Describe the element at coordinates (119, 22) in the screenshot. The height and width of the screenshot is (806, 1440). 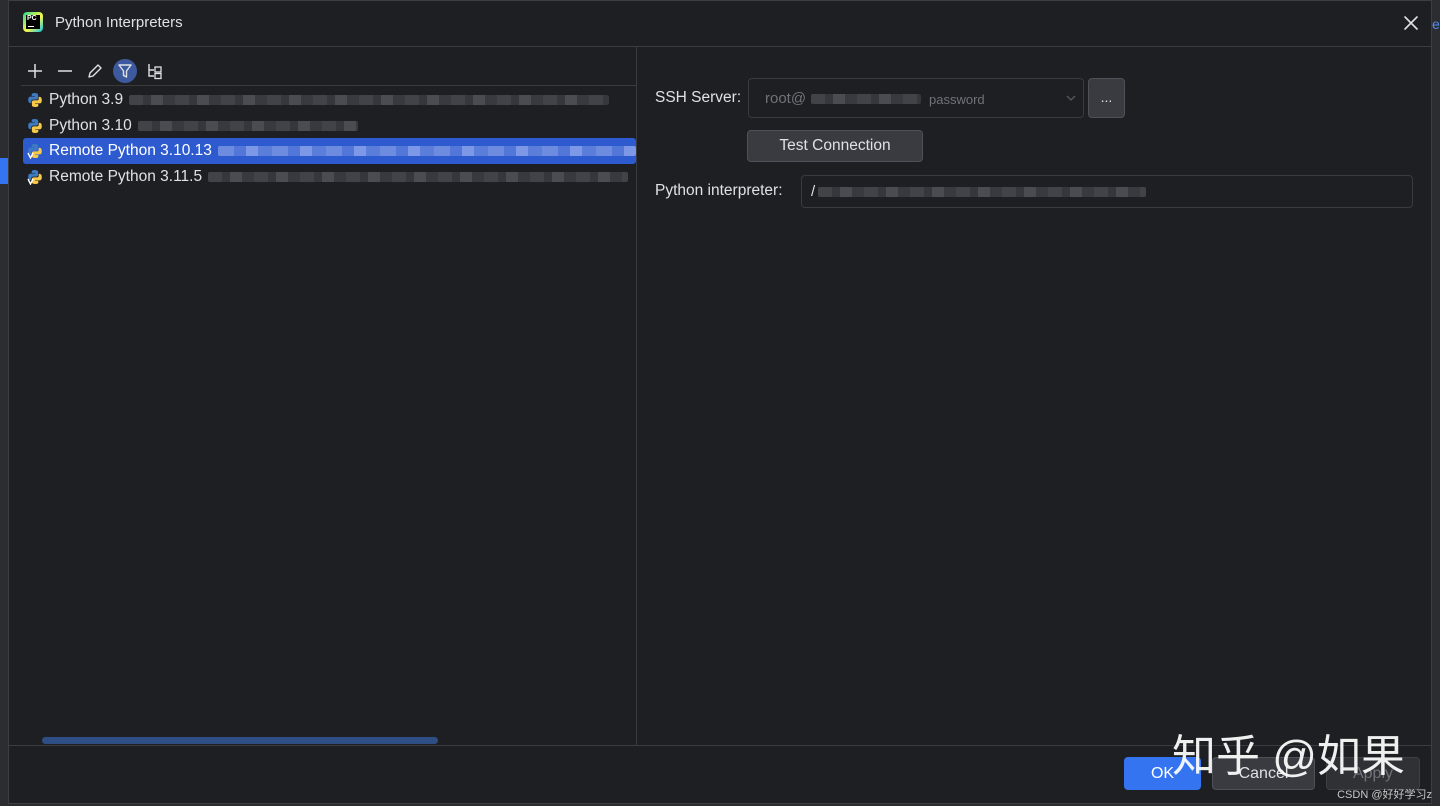
I see `dialog-title: Python Interpreters` at that location.